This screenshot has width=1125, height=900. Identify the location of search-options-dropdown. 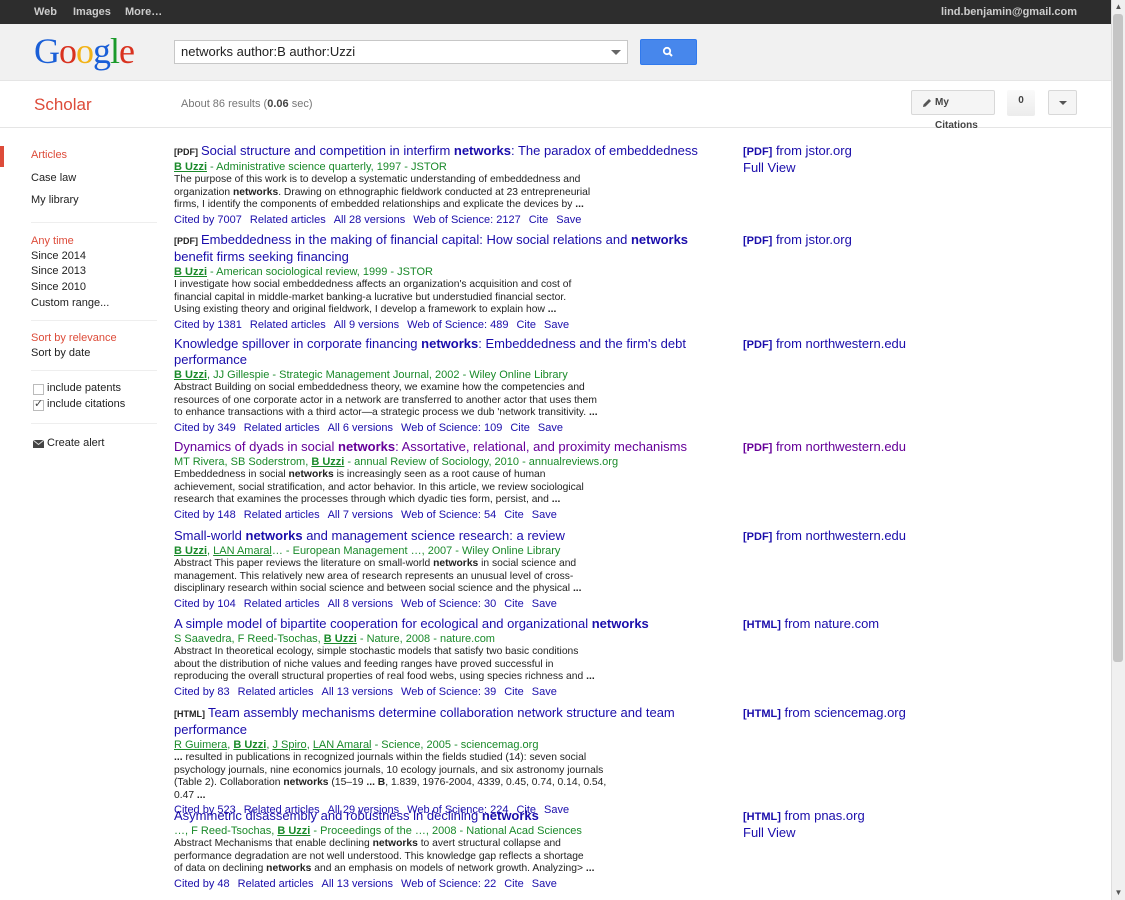
(617, 52).